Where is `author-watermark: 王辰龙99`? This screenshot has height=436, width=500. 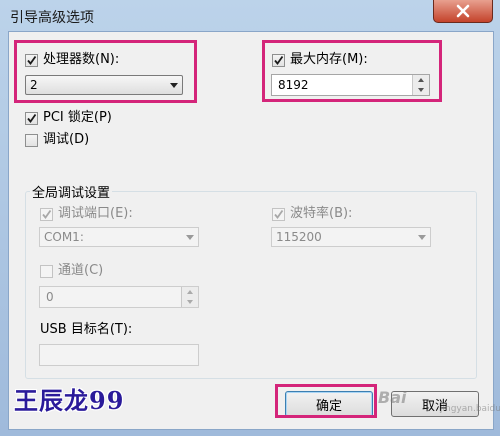
author-watermark: 王辰龙99 is located at coordinates (69, 400).